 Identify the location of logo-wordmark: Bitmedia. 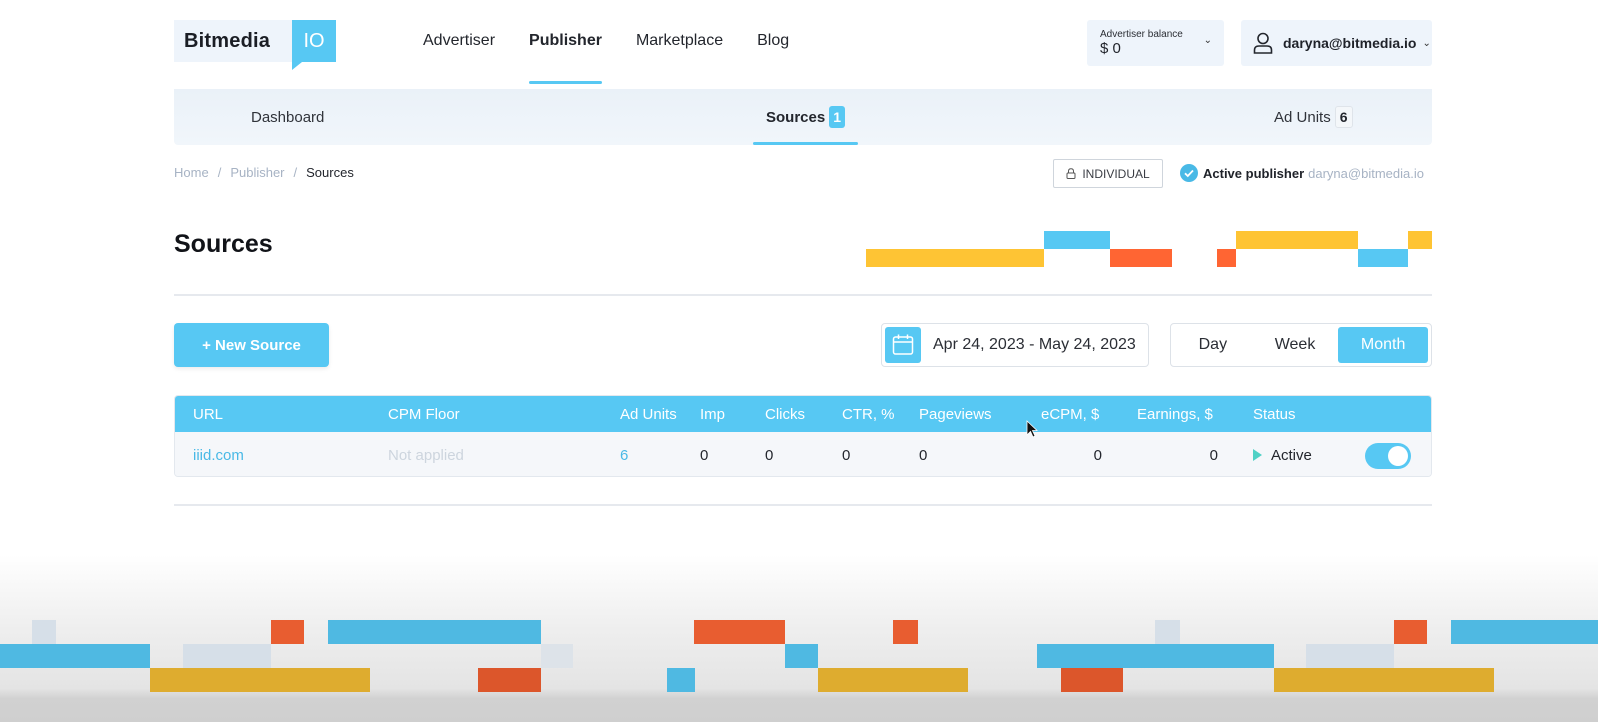
(233, 41).